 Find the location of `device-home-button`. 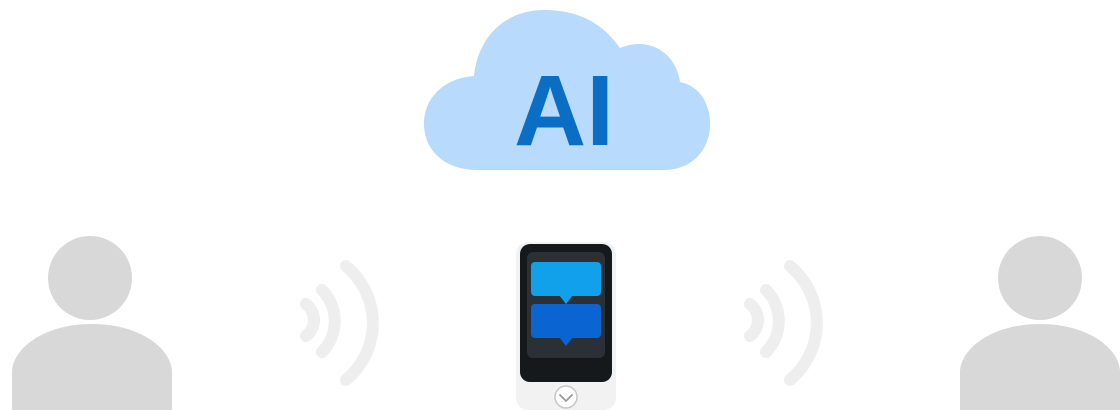

device-home-button is located at coordinates (566, 397).